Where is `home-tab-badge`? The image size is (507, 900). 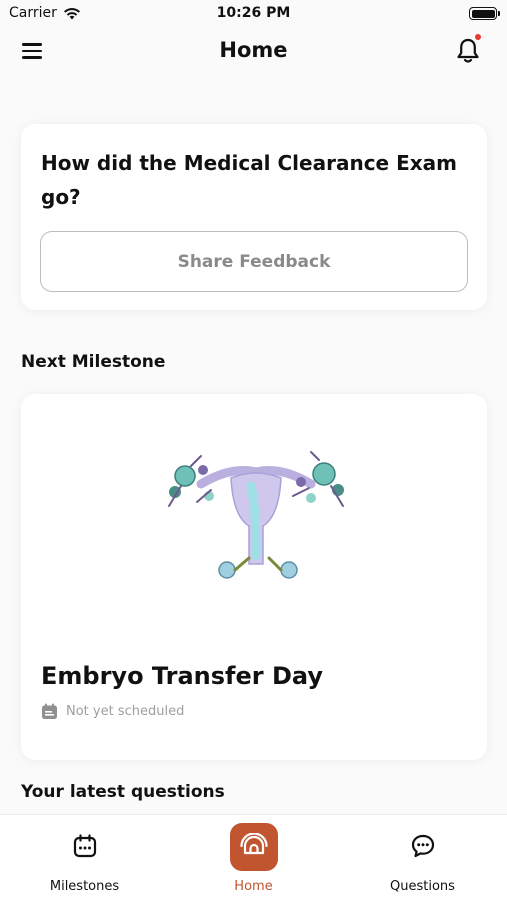 home-tab-badge is located at coordinates (253, 847).